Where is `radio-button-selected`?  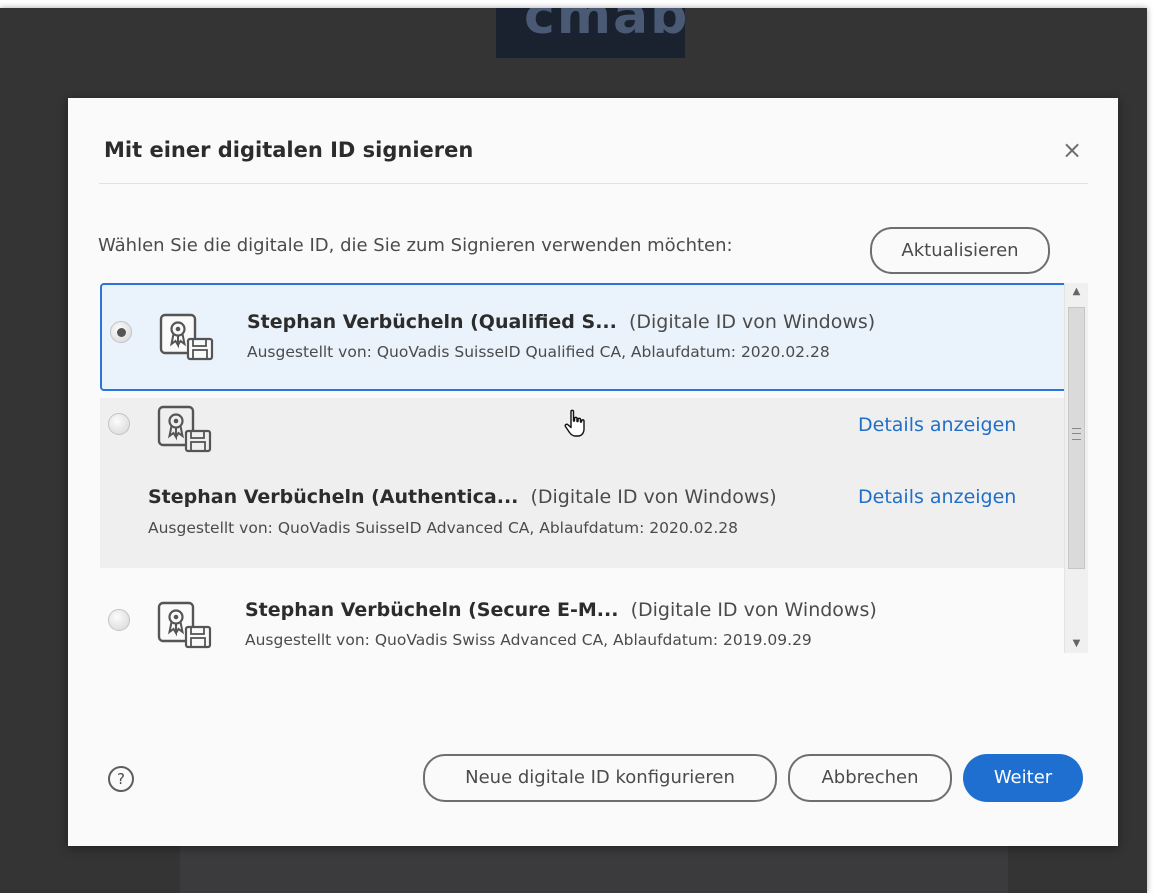
radio-button-selected is located at coordinates (121, 332).